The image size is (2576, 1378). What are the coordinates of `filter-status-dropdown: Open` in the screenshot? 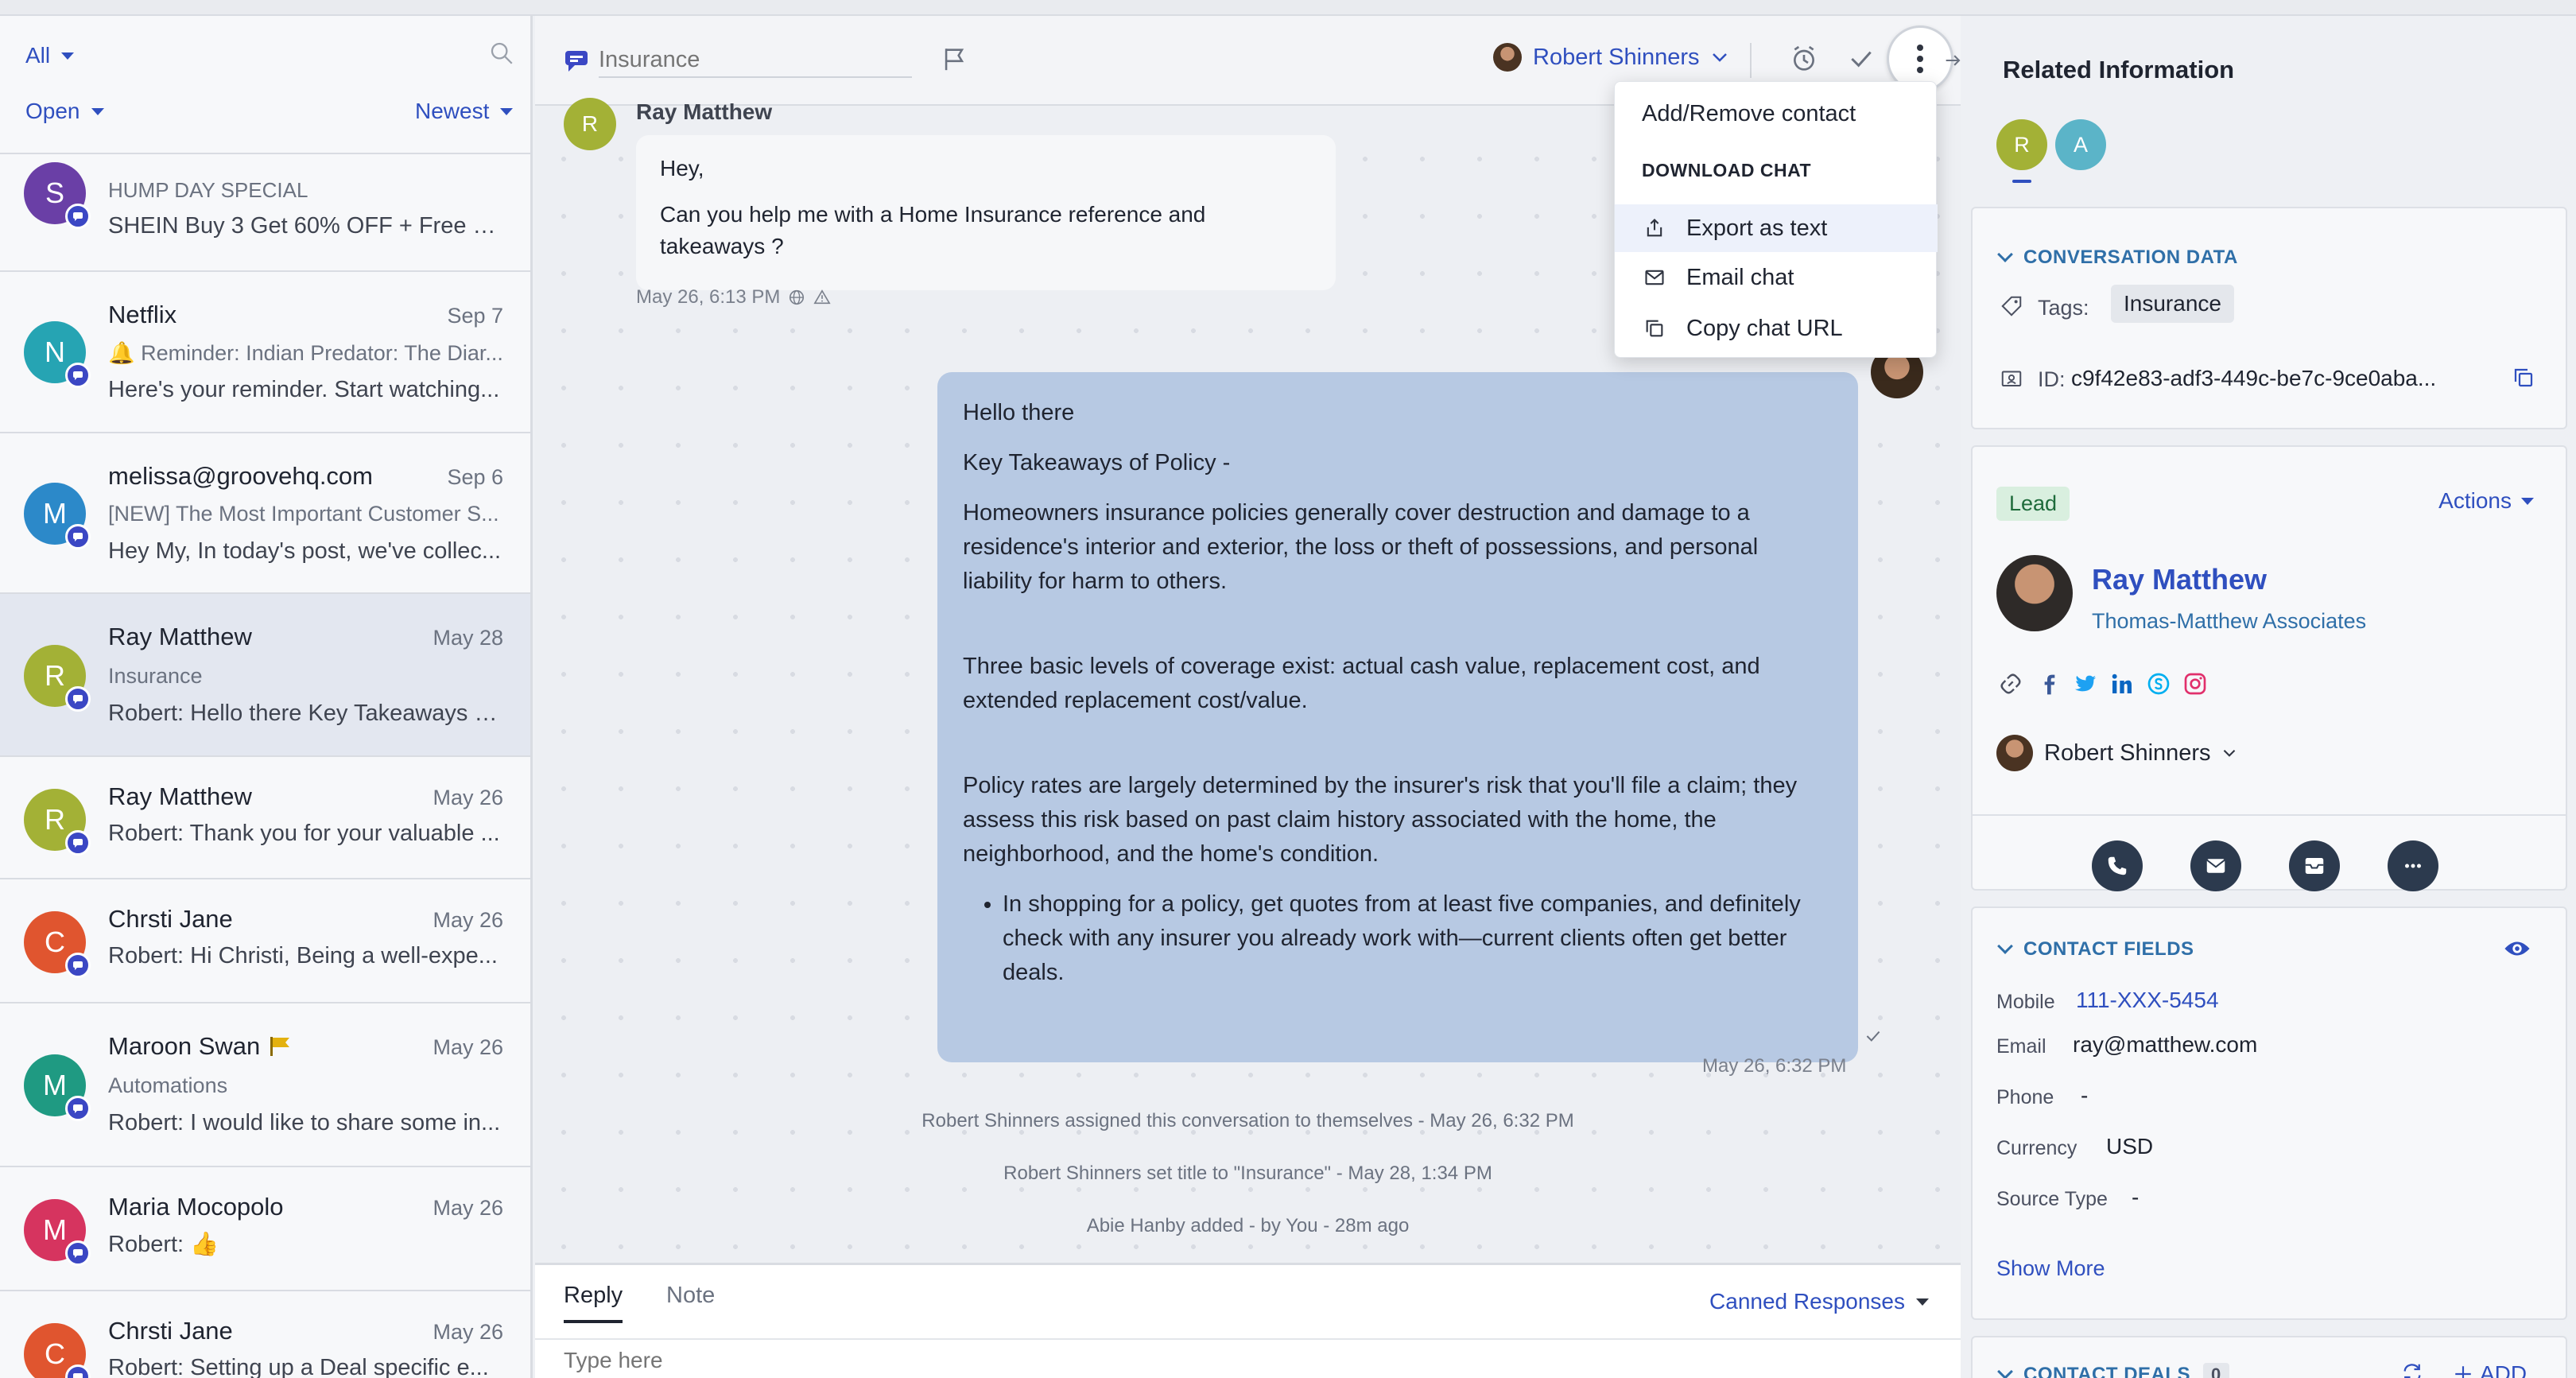 It's located at (65, 112).